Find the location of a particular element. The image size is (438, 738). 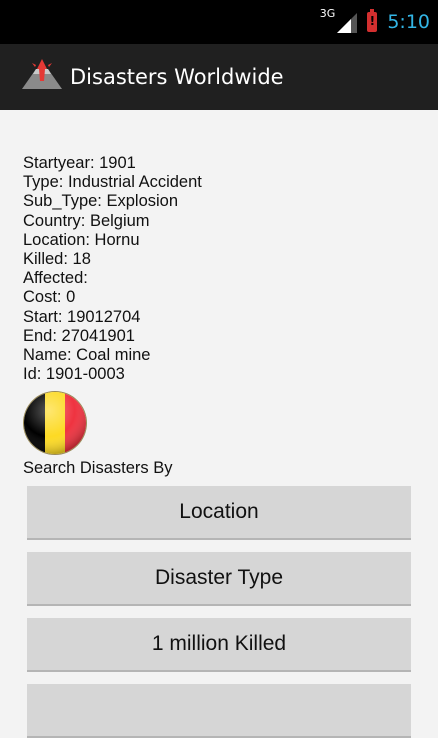

million-killed-button: 1 million Killed is located at coordinates (219, 645).